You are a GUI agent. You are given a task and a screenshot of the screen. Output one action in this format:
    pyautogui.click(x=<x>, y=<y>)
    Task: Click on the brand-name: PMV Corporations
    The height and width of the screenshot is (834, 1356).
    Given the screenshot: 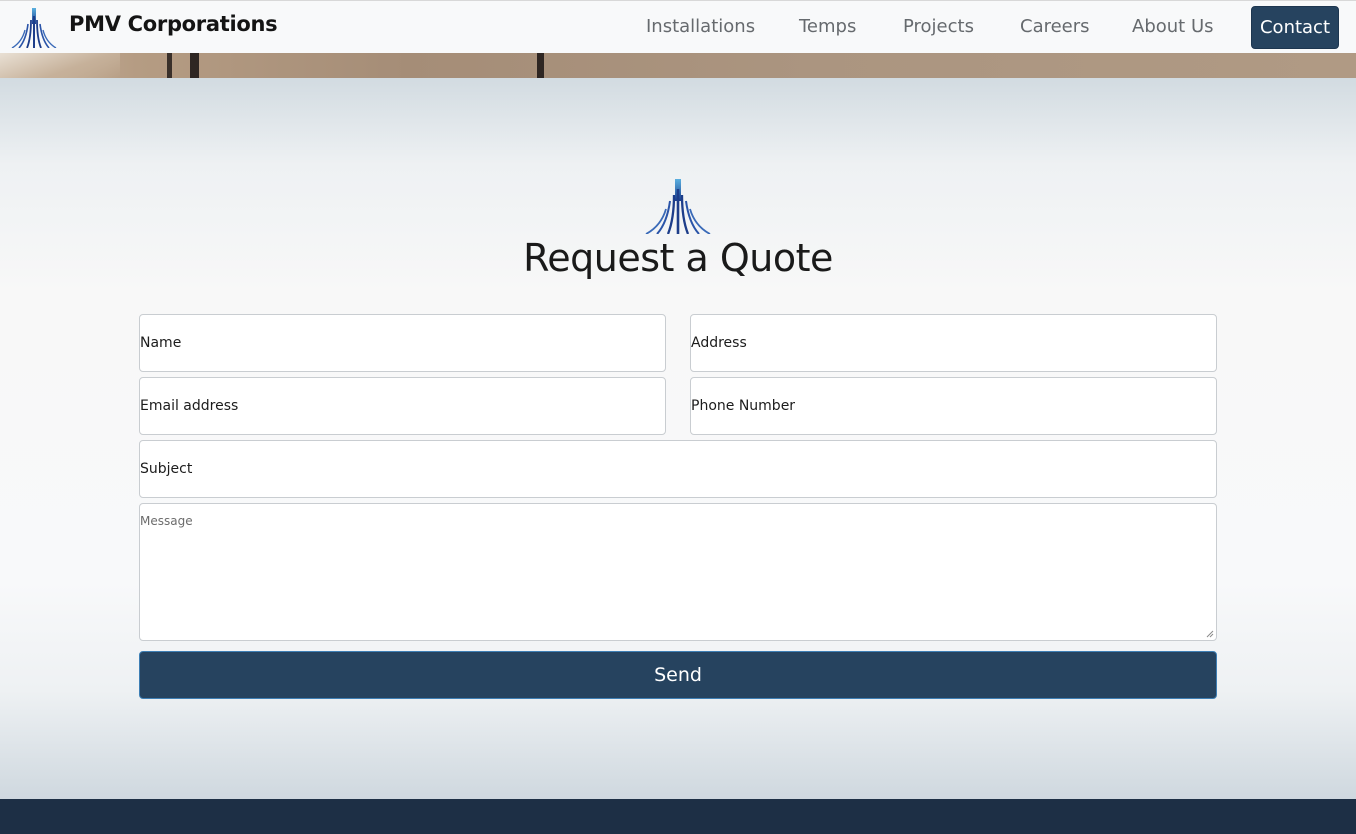 What is the action you would take?
    pyautogui.click(x=173, y=24)
    